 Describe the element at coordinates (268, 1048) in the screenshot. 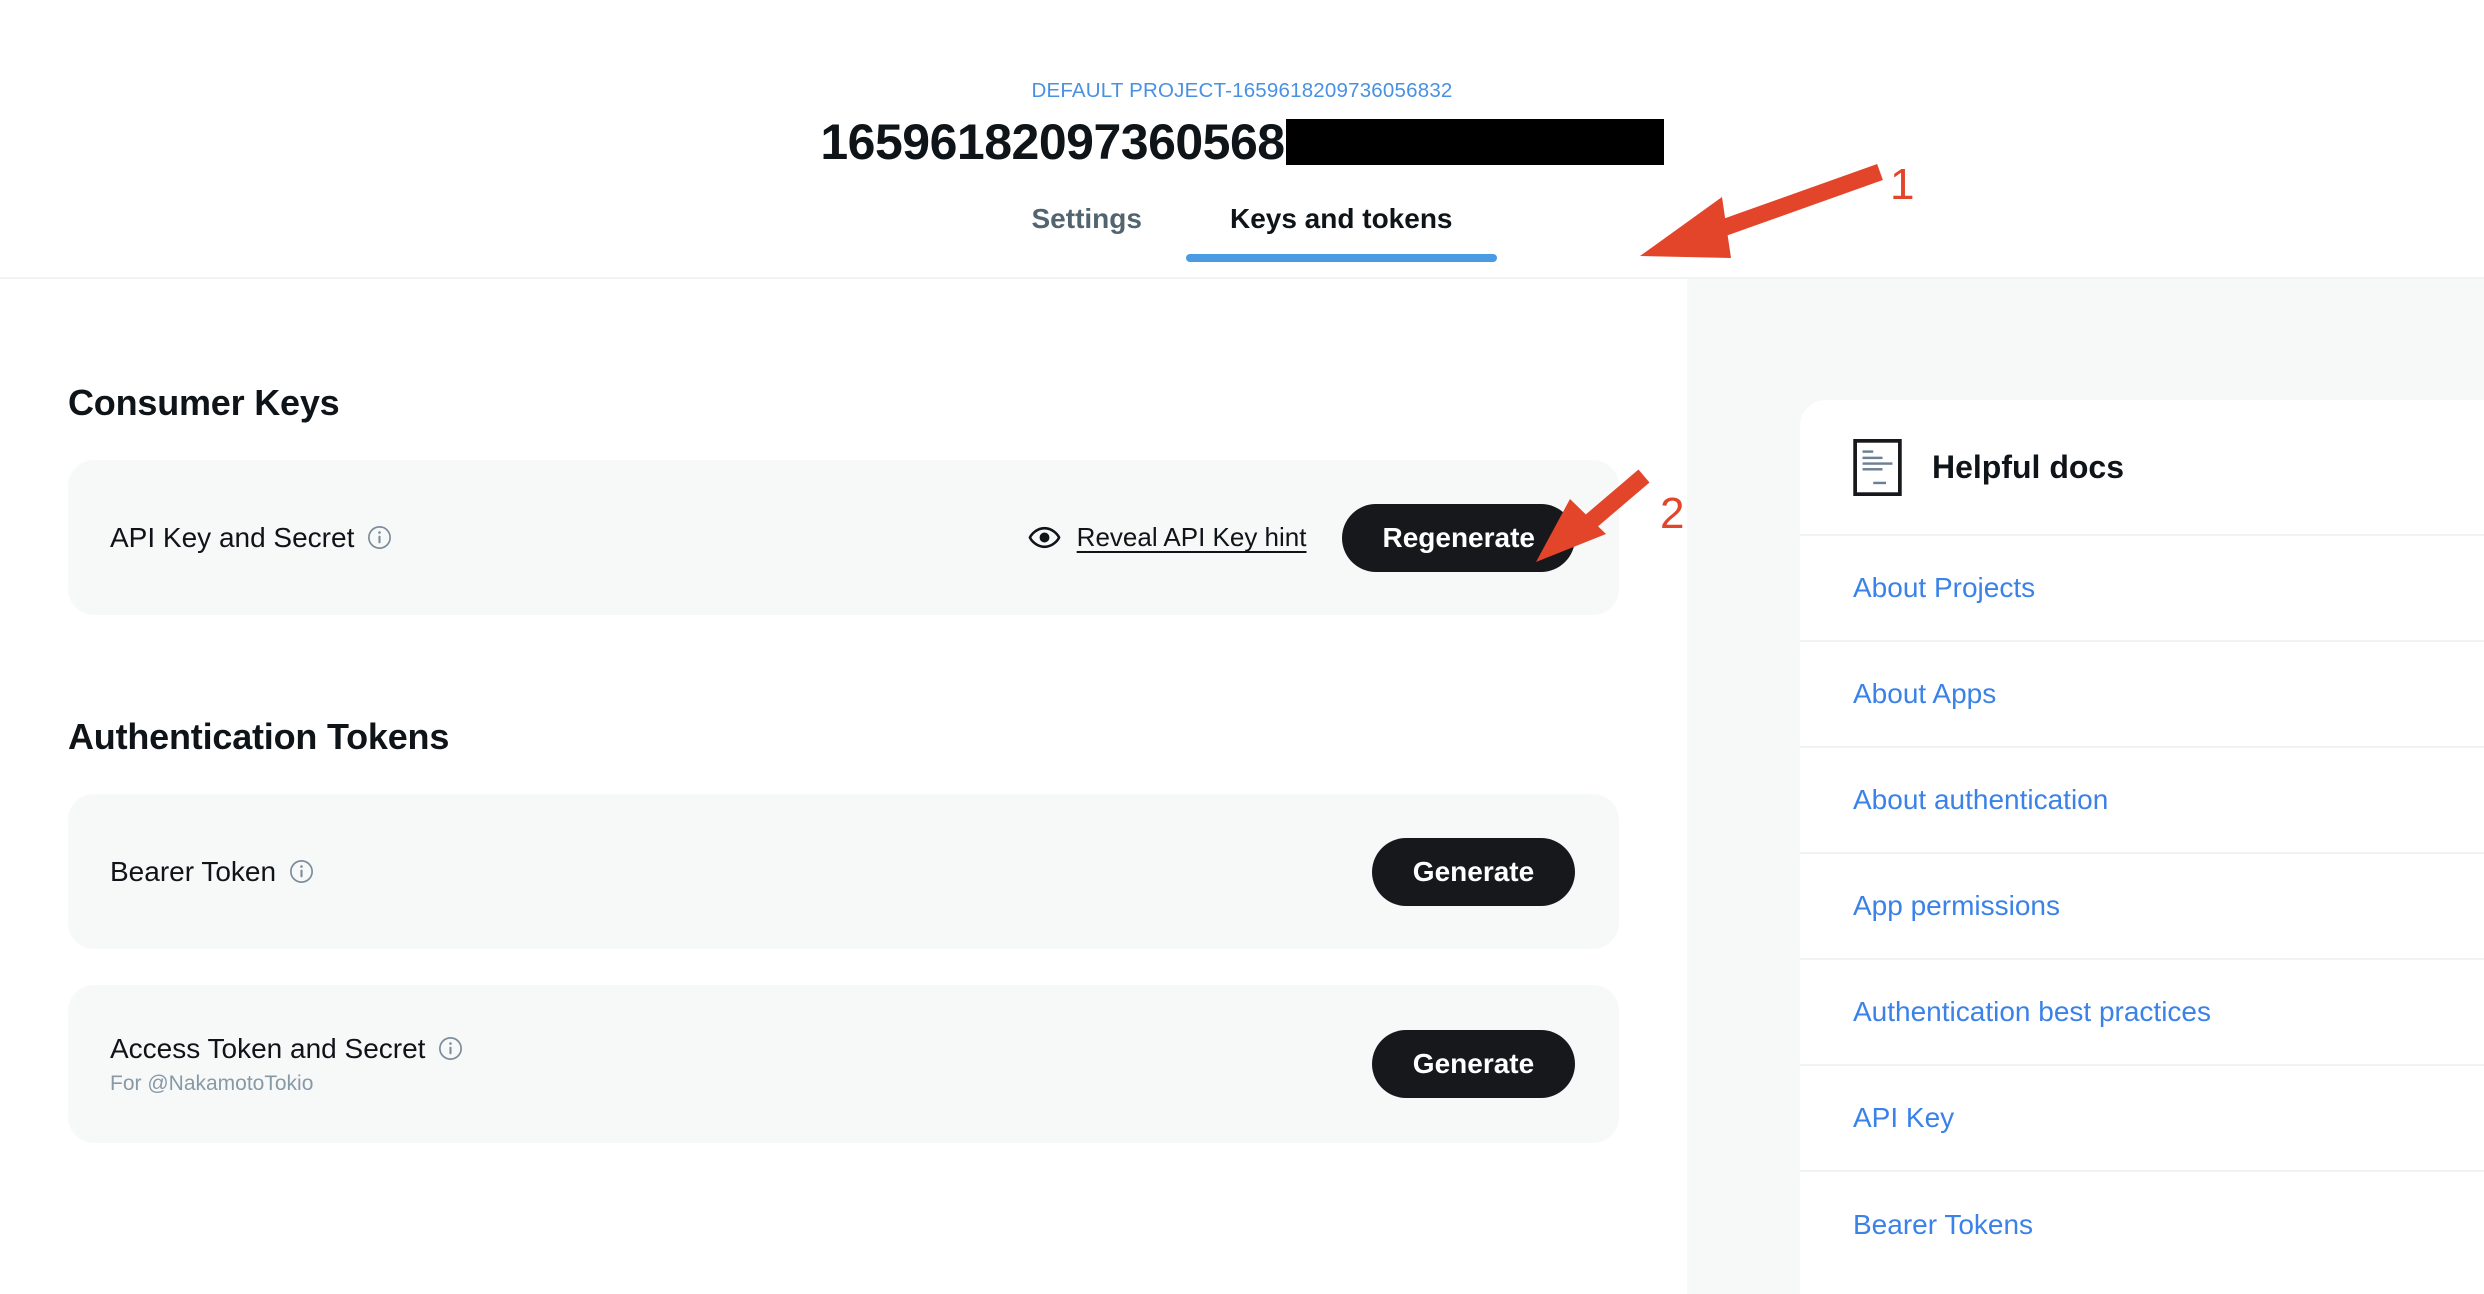

I see `access-token-label: Access Token and Secret` at that location.